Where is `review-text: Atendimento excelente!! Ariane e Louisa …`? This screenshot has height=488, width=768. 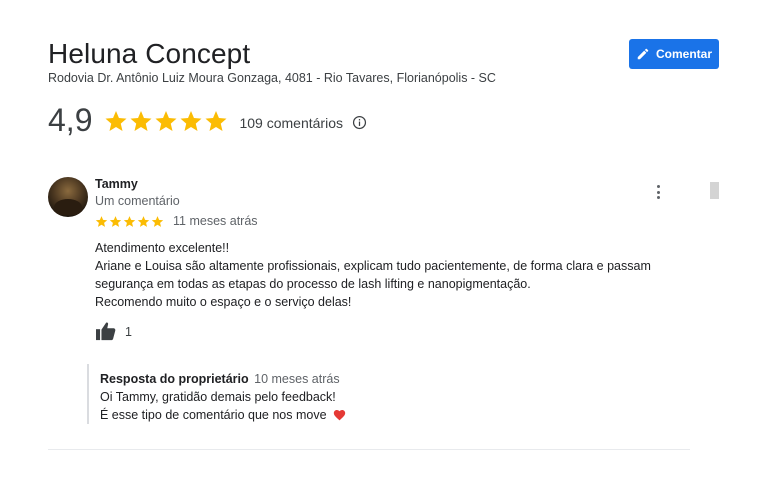 review-text: Atendimento excelente!! Ariane e Louisa … is located at coordinates (390, 275).